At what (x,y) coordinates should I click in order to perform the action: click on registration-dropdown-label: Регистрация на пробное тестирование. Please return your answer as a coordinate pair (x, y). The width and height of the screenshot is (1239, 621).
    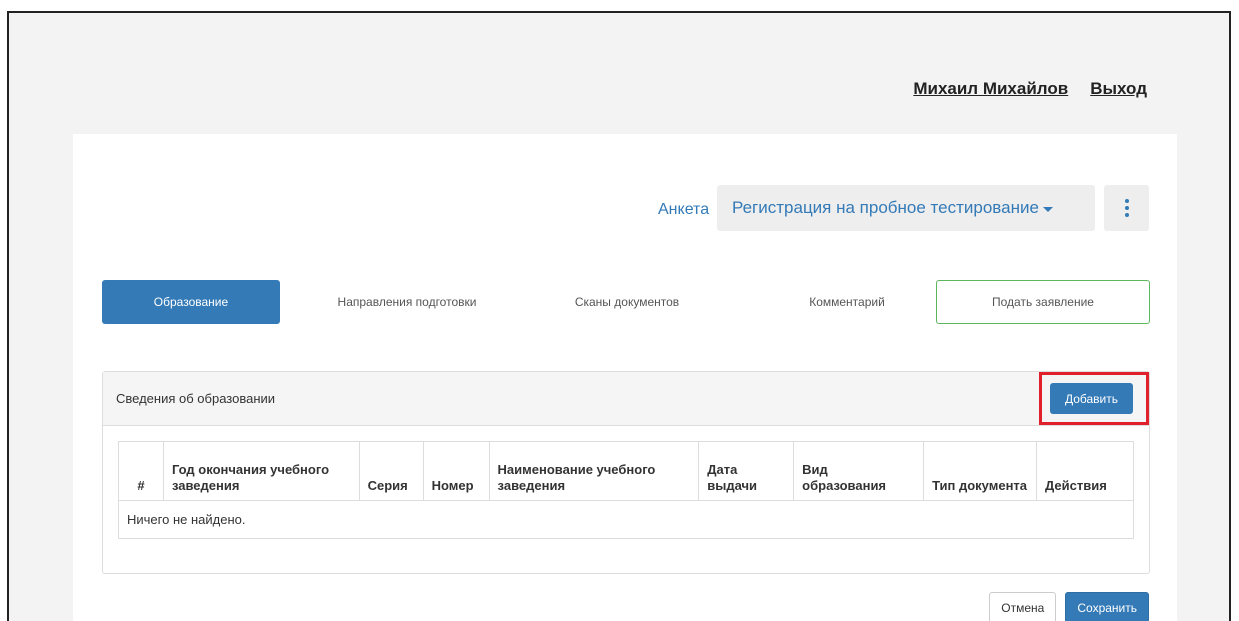
    Looking at the image, I should click on (885, 207).